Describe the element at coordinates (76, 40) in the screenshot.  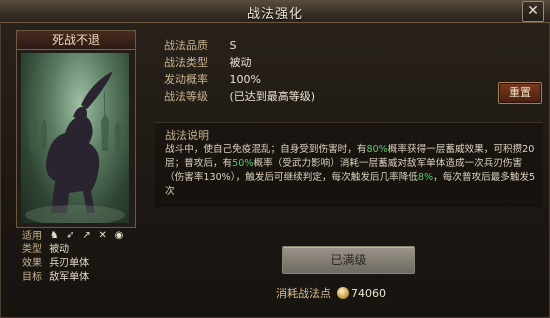
I see `skill-name: 死战不退` at that location.